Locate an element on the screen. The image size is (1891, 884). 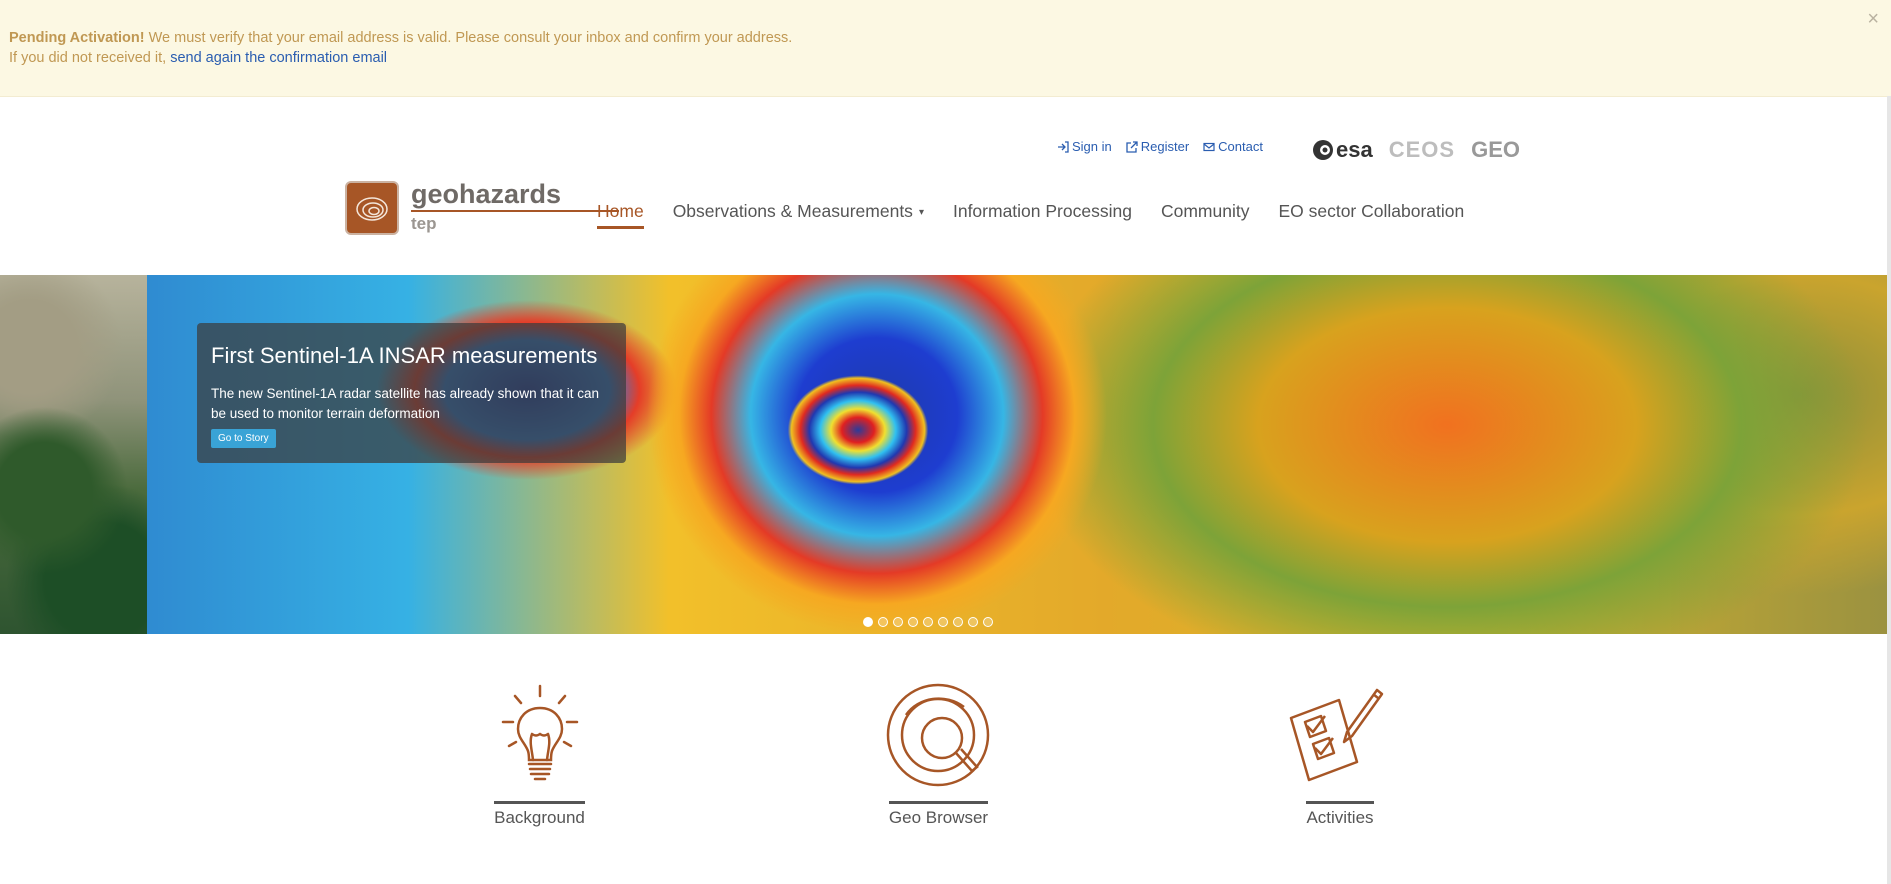
magnifier-globe-icon is located at coordinates (938, 735).